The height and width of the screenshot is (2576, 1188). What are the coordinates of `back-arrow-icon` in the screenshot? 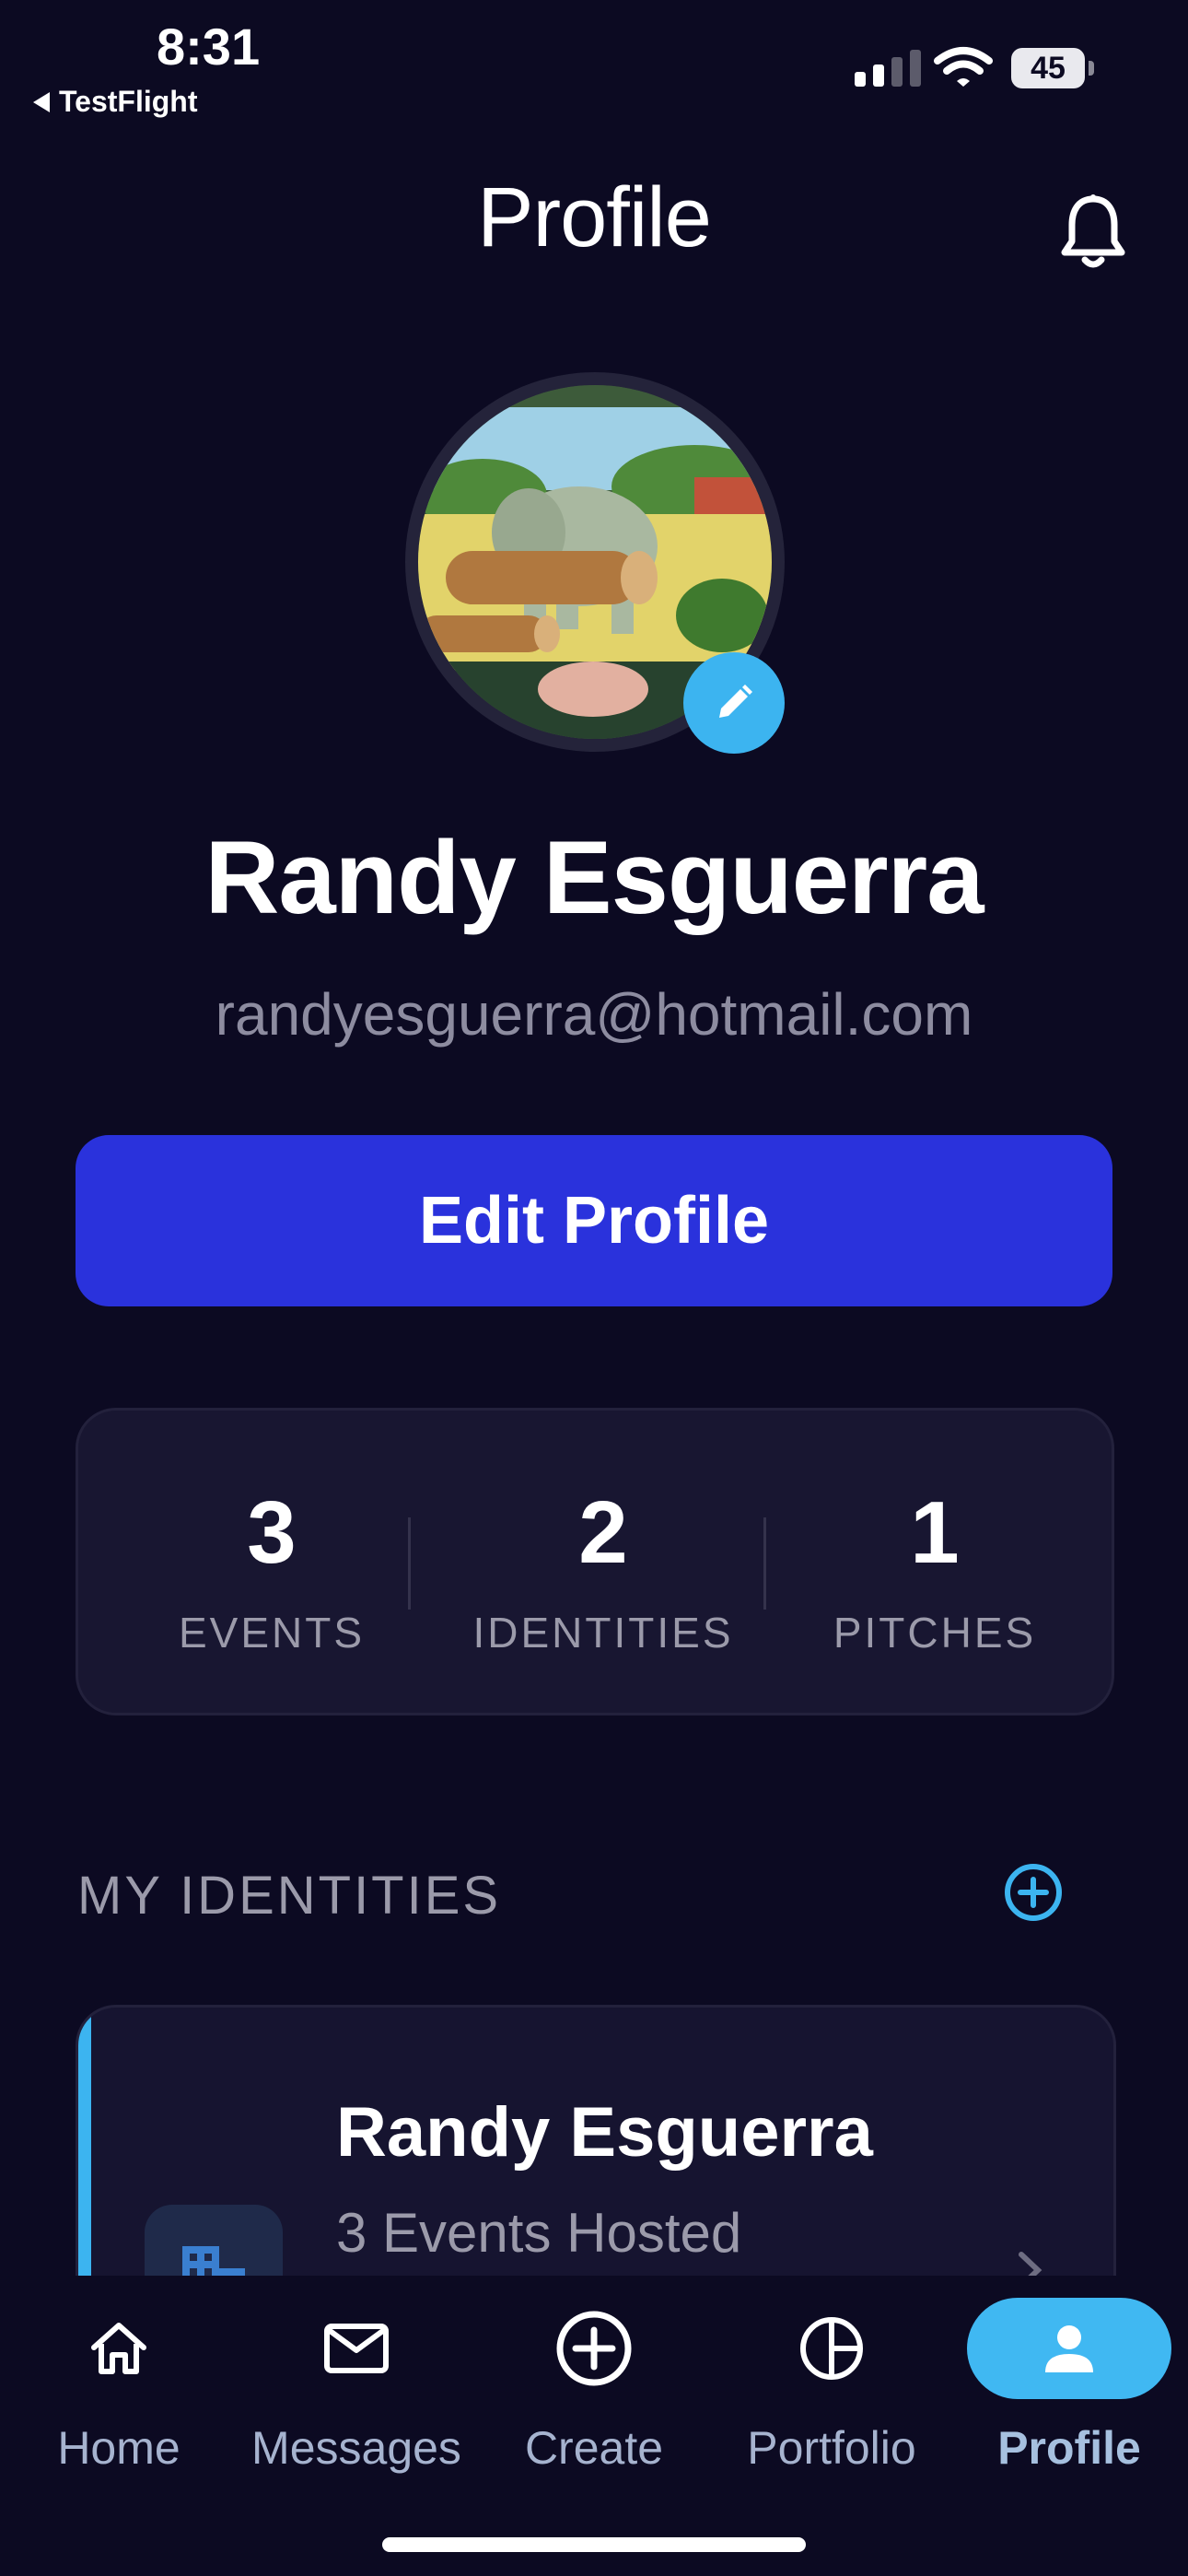 It's located at (41, 101).